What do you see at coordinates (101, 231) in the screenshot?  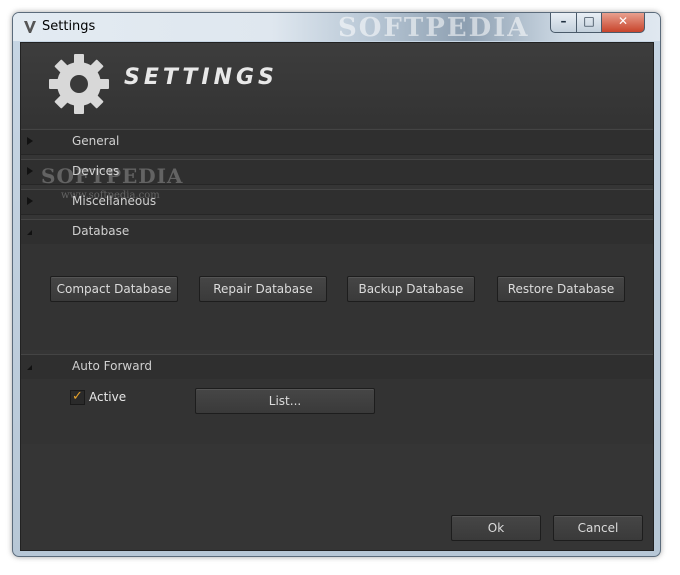 I see `section-label: Database` at bounding box center [101, 231].